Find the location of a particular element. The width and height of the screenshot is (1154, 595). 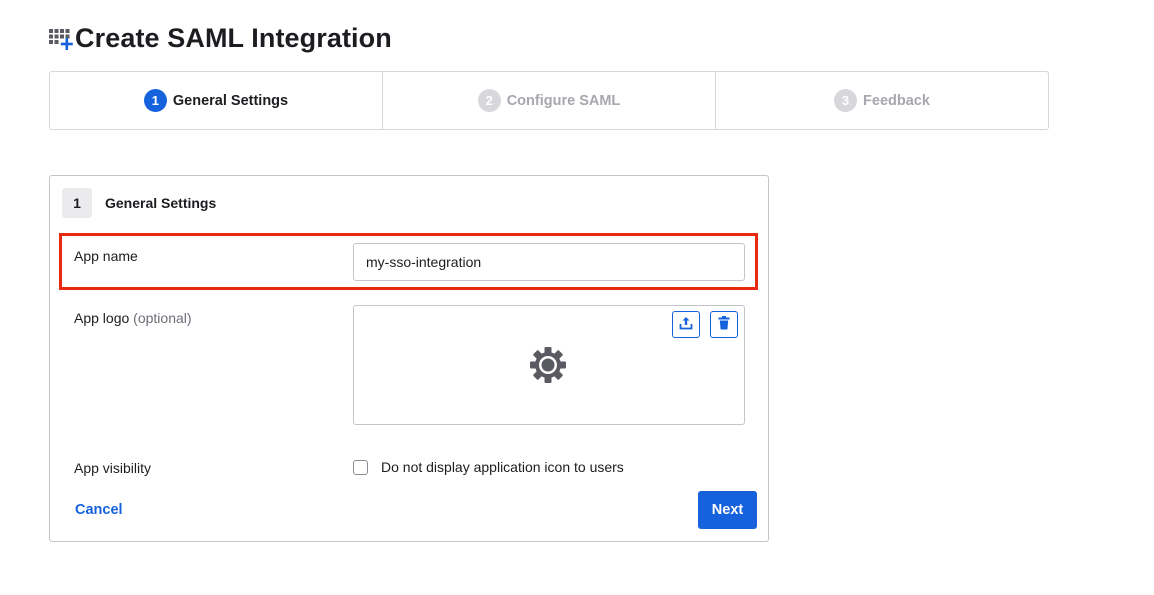

app-logo-dropzone is located at coordinates (549, 365).